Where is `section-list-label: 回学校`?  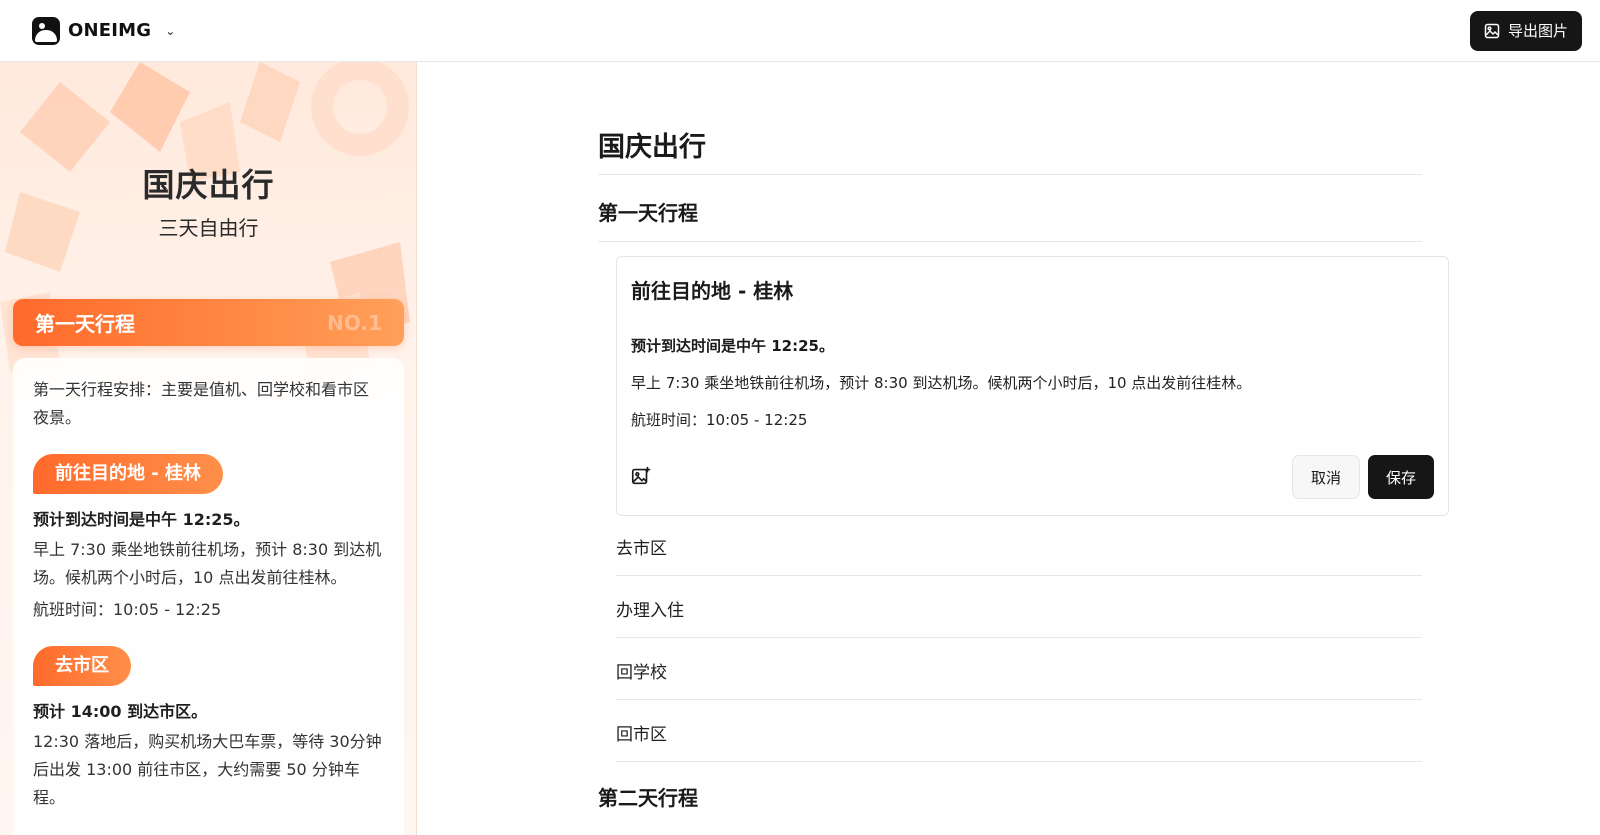
section-list-label: 回学校 is located at coordinates (641, 673).